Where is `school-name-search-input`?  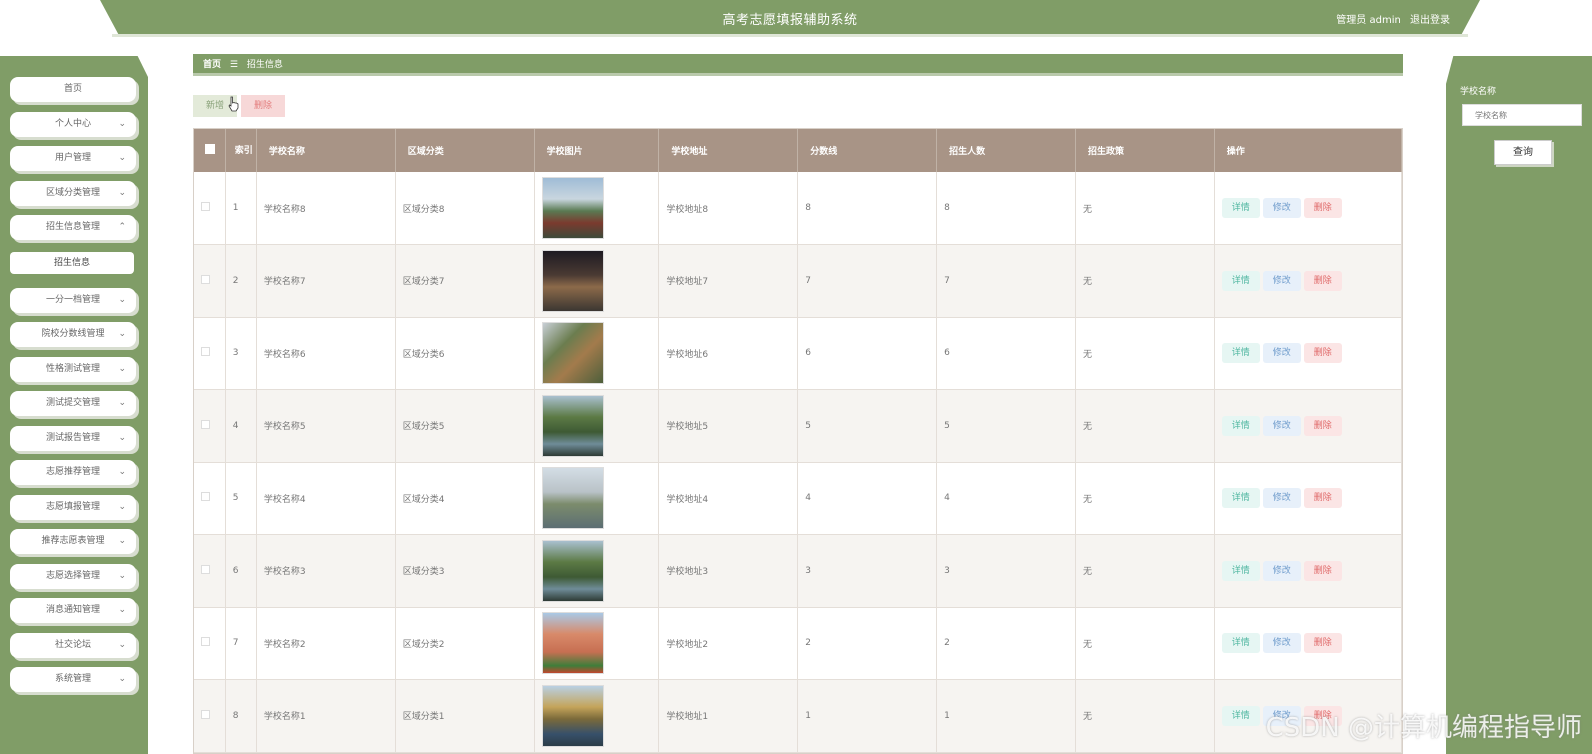 school-name-search-input is located at coordinates (1522, 115).